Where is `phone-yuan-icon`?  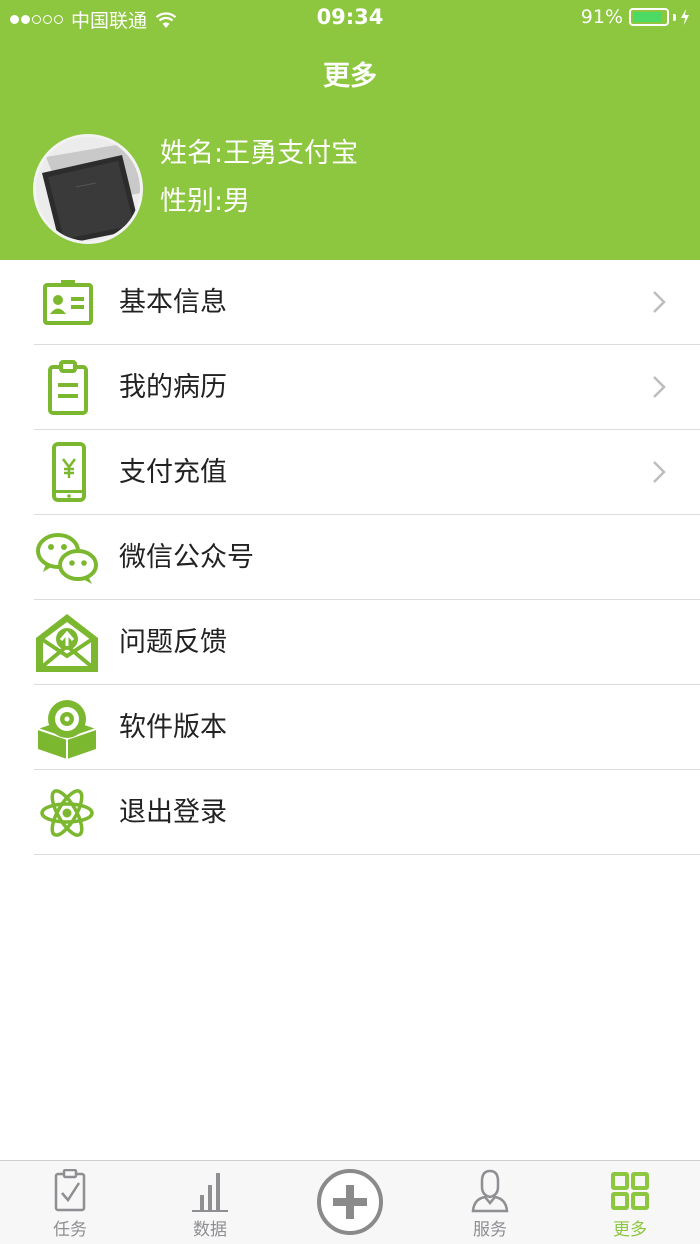
phone-yuan-icon is located at coordinates (67, 473).